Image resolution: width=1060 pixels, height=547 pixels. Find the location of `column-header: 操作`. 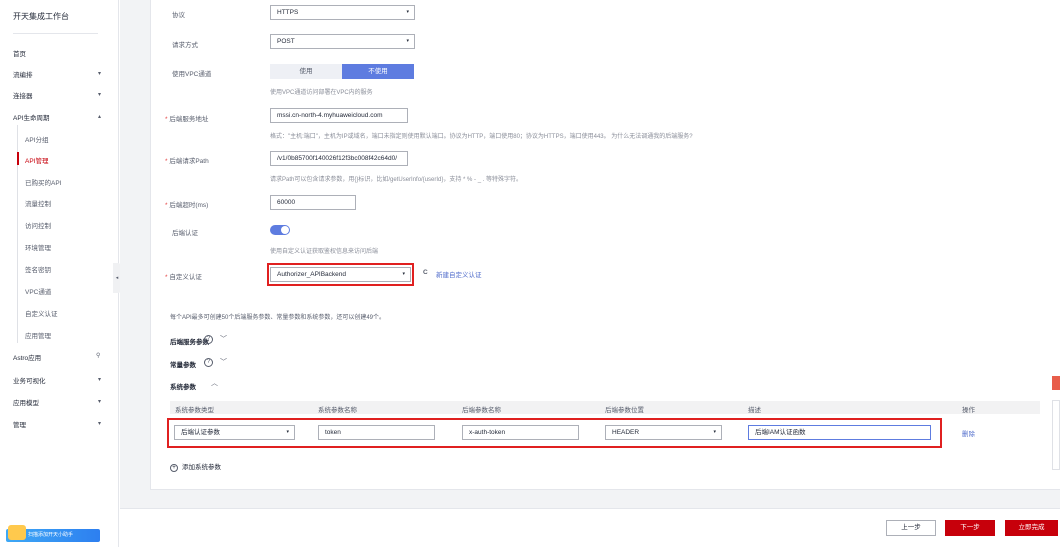

column-header: 操作 is located at coordinates (968, 410).